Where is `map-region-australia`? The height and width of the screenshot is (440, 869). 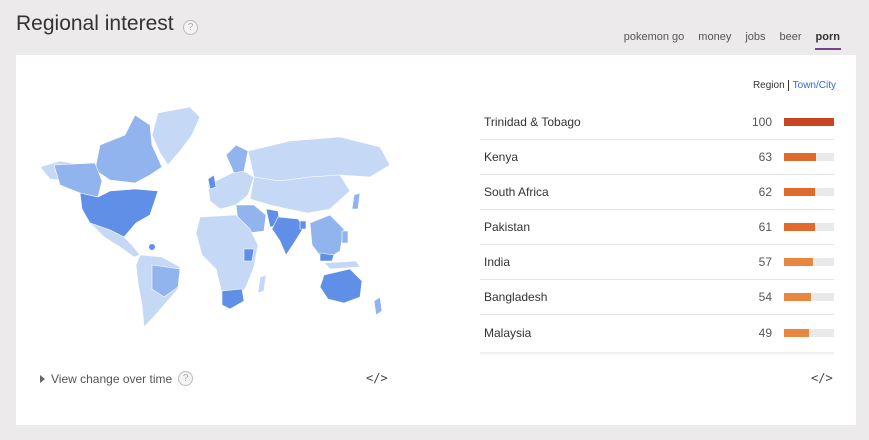 map-region-australia is located at coordinates (341, 286).